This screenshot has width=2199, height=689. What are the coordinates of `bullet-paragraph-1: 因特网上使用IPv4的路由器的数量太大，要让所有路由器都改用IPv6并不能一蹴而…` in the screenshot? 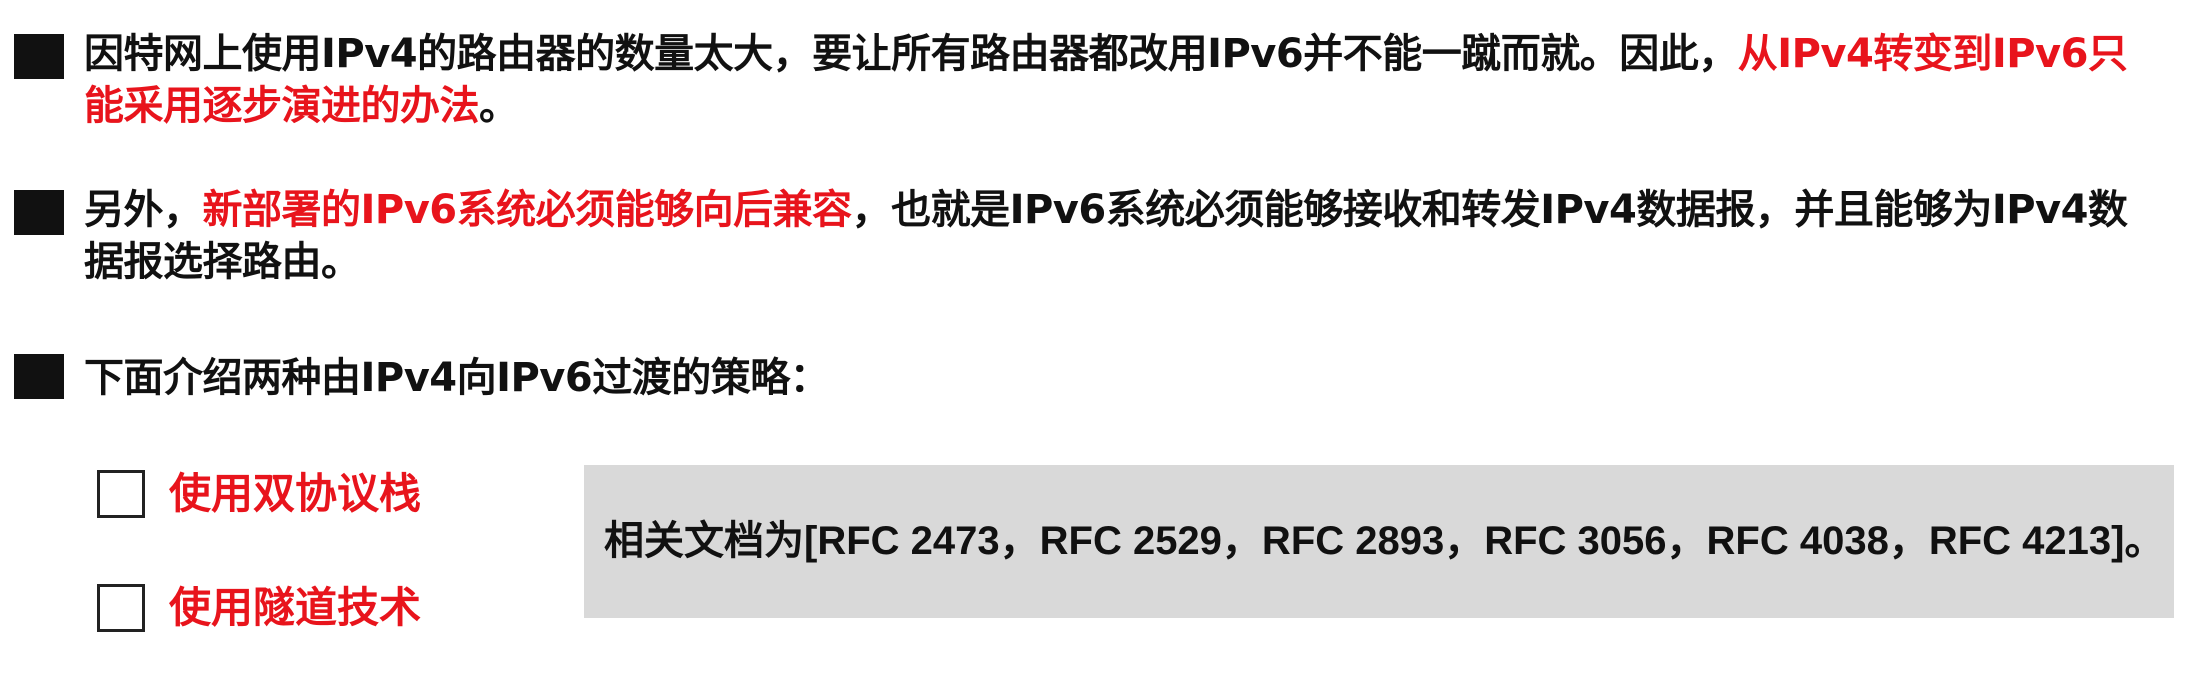 It's located at (1109, 80).